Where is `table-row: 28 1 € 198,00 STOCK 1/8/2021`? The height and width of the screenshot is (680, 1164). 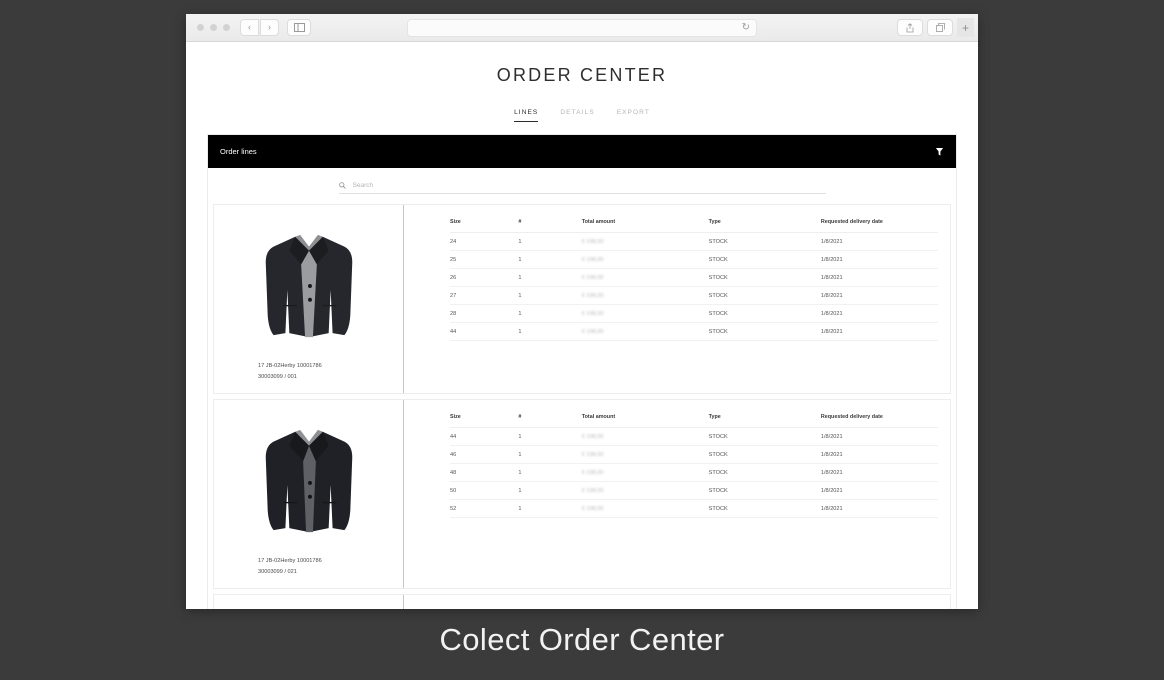
table-row: 28 1 € 198,00 STOCK 1/8/2021 is located at coordinates (694, 313).